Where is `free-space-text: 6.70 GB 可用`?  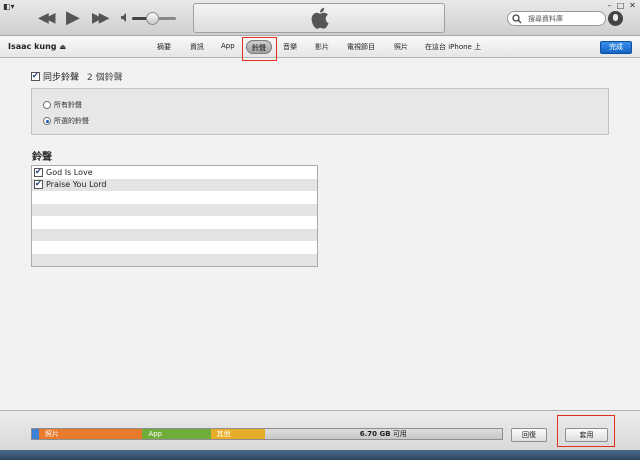 free-space-text: 6.70 GB 可用 is located at coordinates (383, 434).